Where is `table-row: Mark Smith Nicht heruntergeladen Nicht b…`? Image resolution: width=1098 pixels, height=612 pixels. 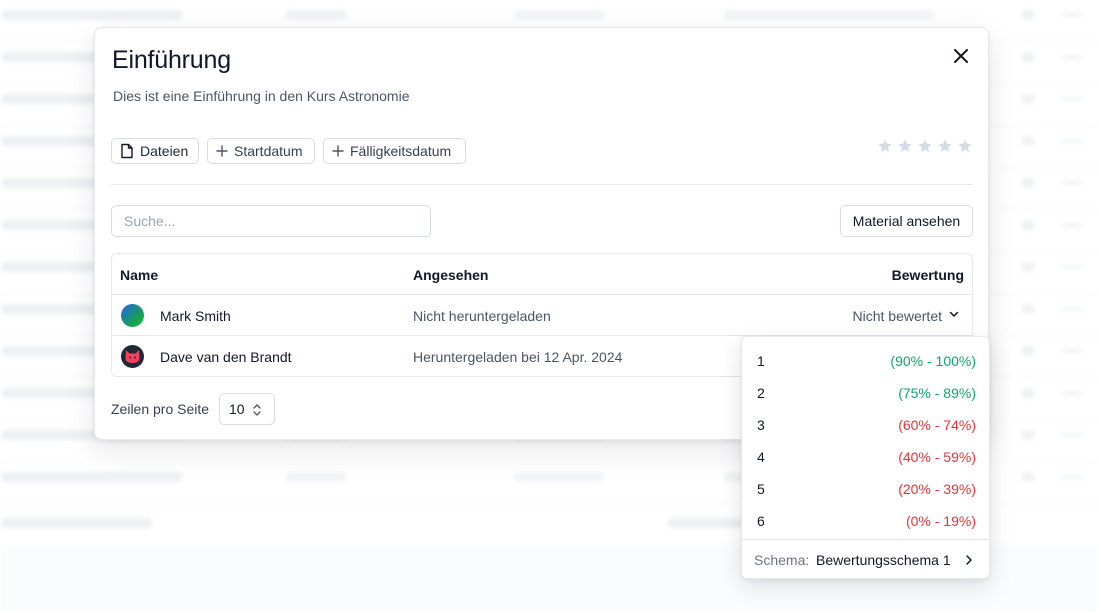
table-row: Mark Smith Nicht heruntergeladen Nicht b… is located at coordinates (542, 315).